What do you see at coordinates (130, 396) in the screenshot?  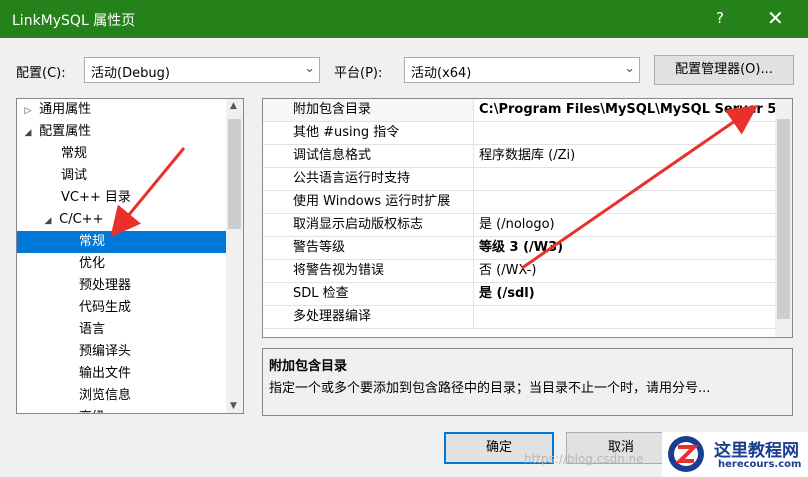 I see `tree-item-browse-info: 浏览信息` at bounding box center [130, 396].